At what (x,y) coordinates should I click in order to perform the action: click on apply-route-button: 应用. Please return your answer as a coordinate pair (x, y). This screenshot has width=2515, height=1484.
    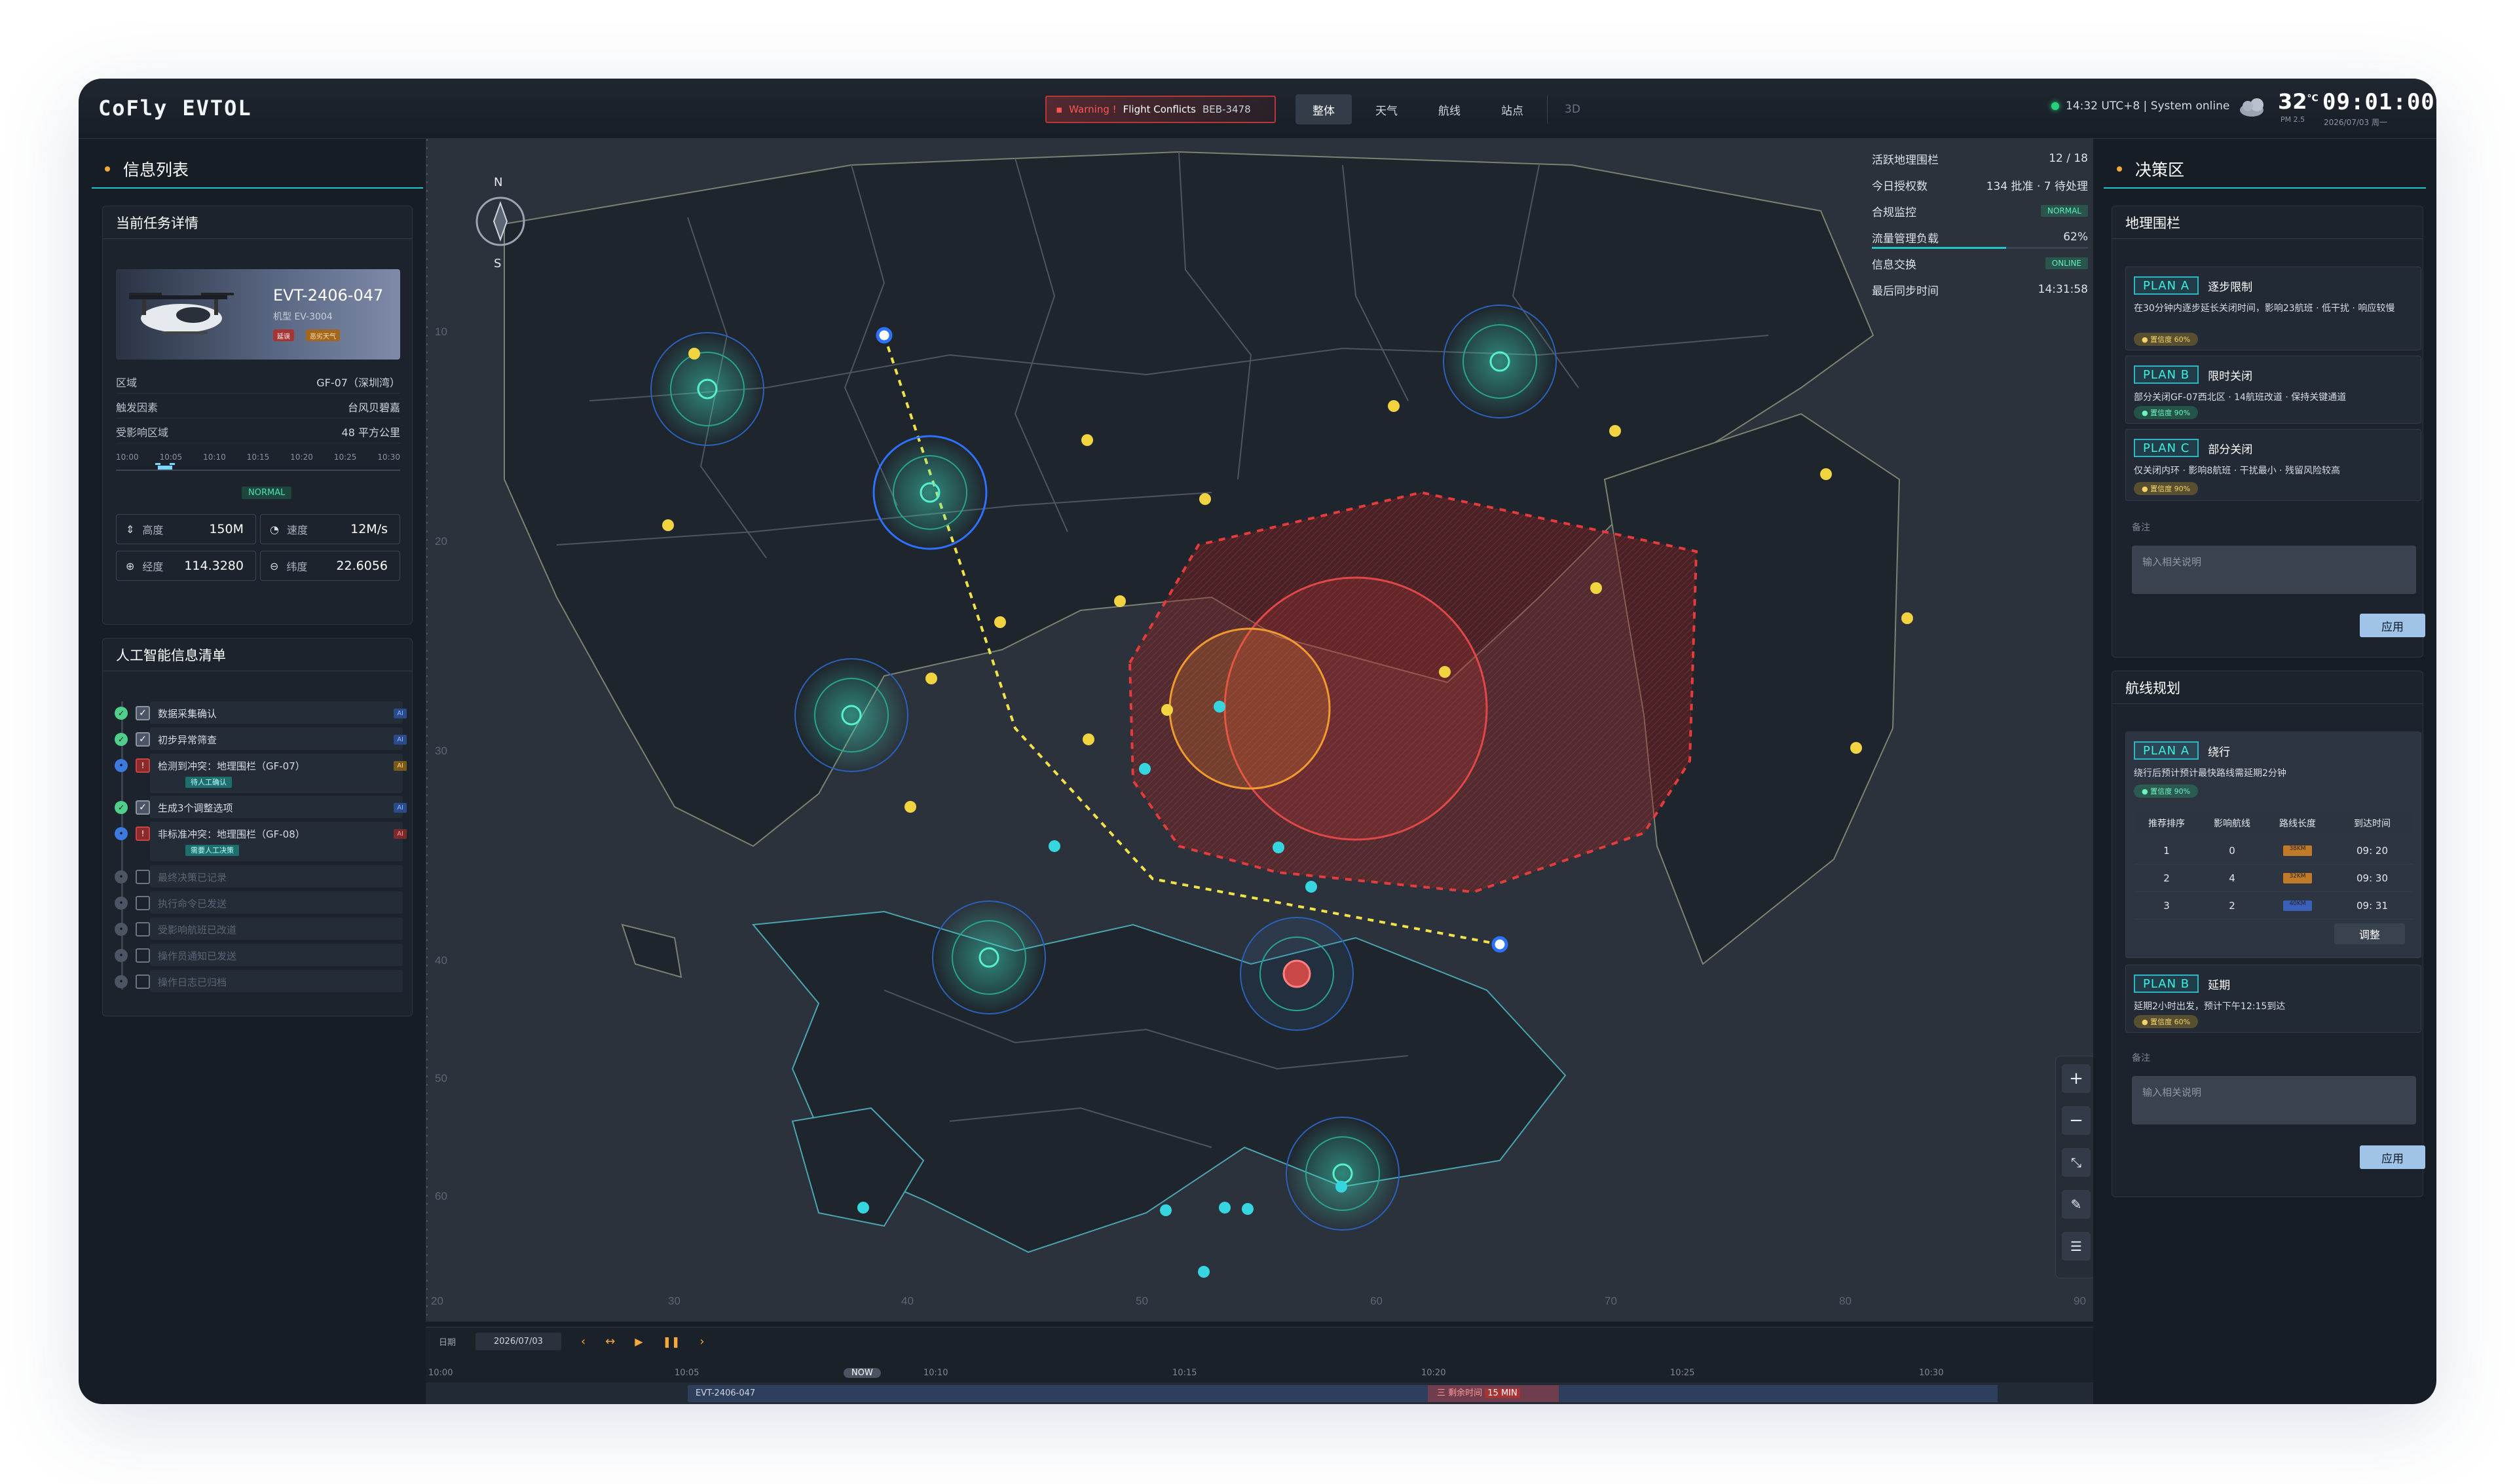
    Looking at the image, I should click on (2392, 1157).